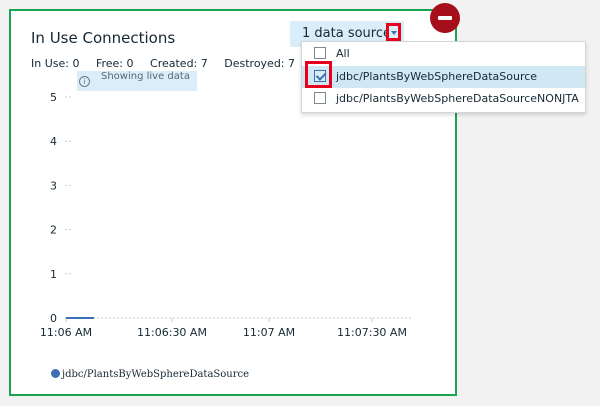 This screenshot has width=600, height=406. I want to click on legend-swatch, so click(55, 373).